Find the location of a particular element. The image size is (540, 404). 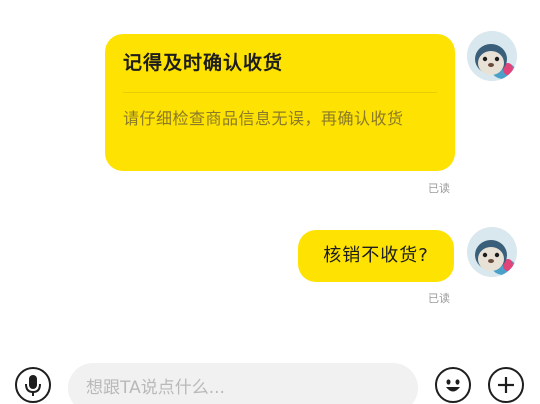

plus-icon is located at coordinates (506, 385).